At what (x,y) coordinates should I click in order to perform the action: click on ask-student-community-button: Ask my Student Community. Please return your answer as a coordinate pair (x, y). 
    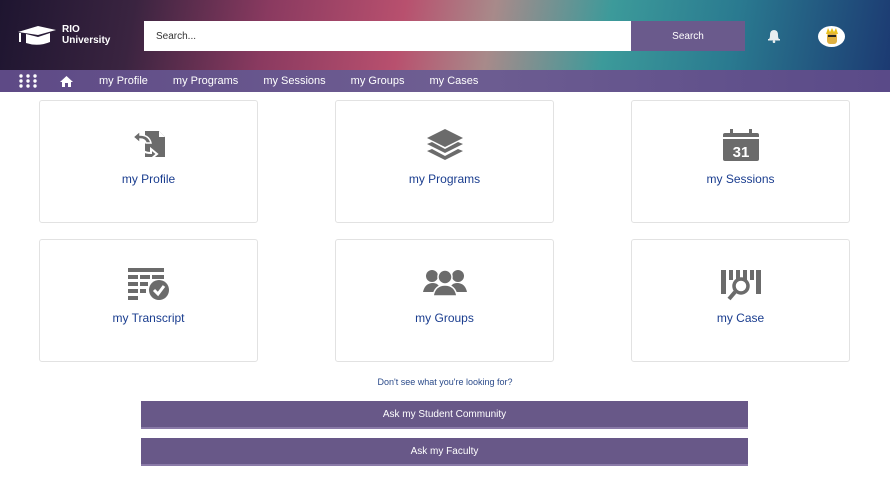
    Looking at the image, I should click on (444, 415).